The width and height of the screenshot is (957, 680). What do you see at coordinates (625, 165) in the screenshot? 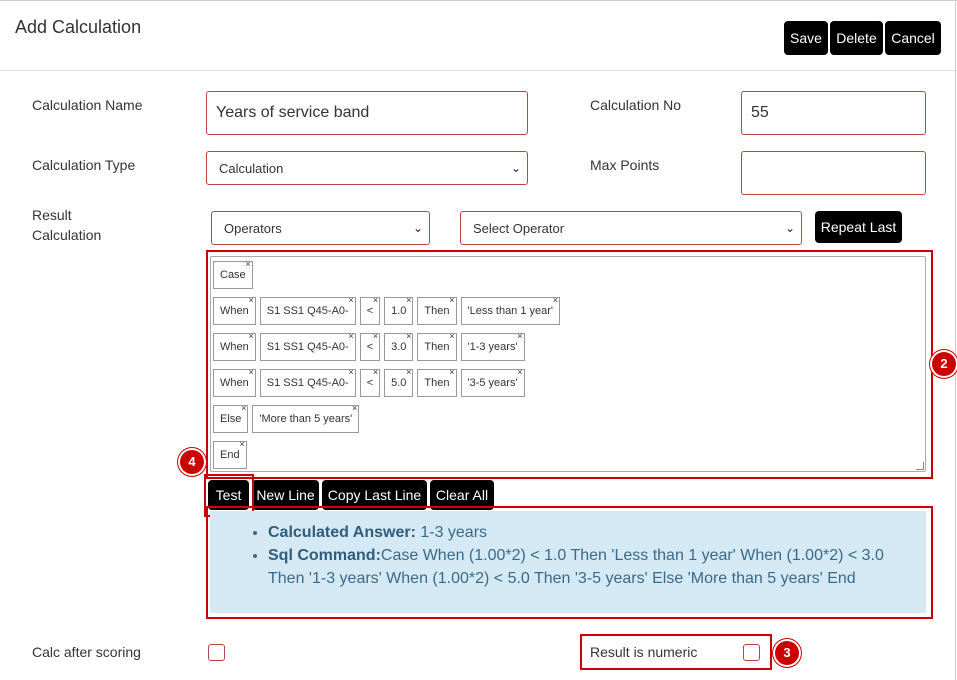
I see `max-points-label: Max Points` at bounding box center [625, 165].